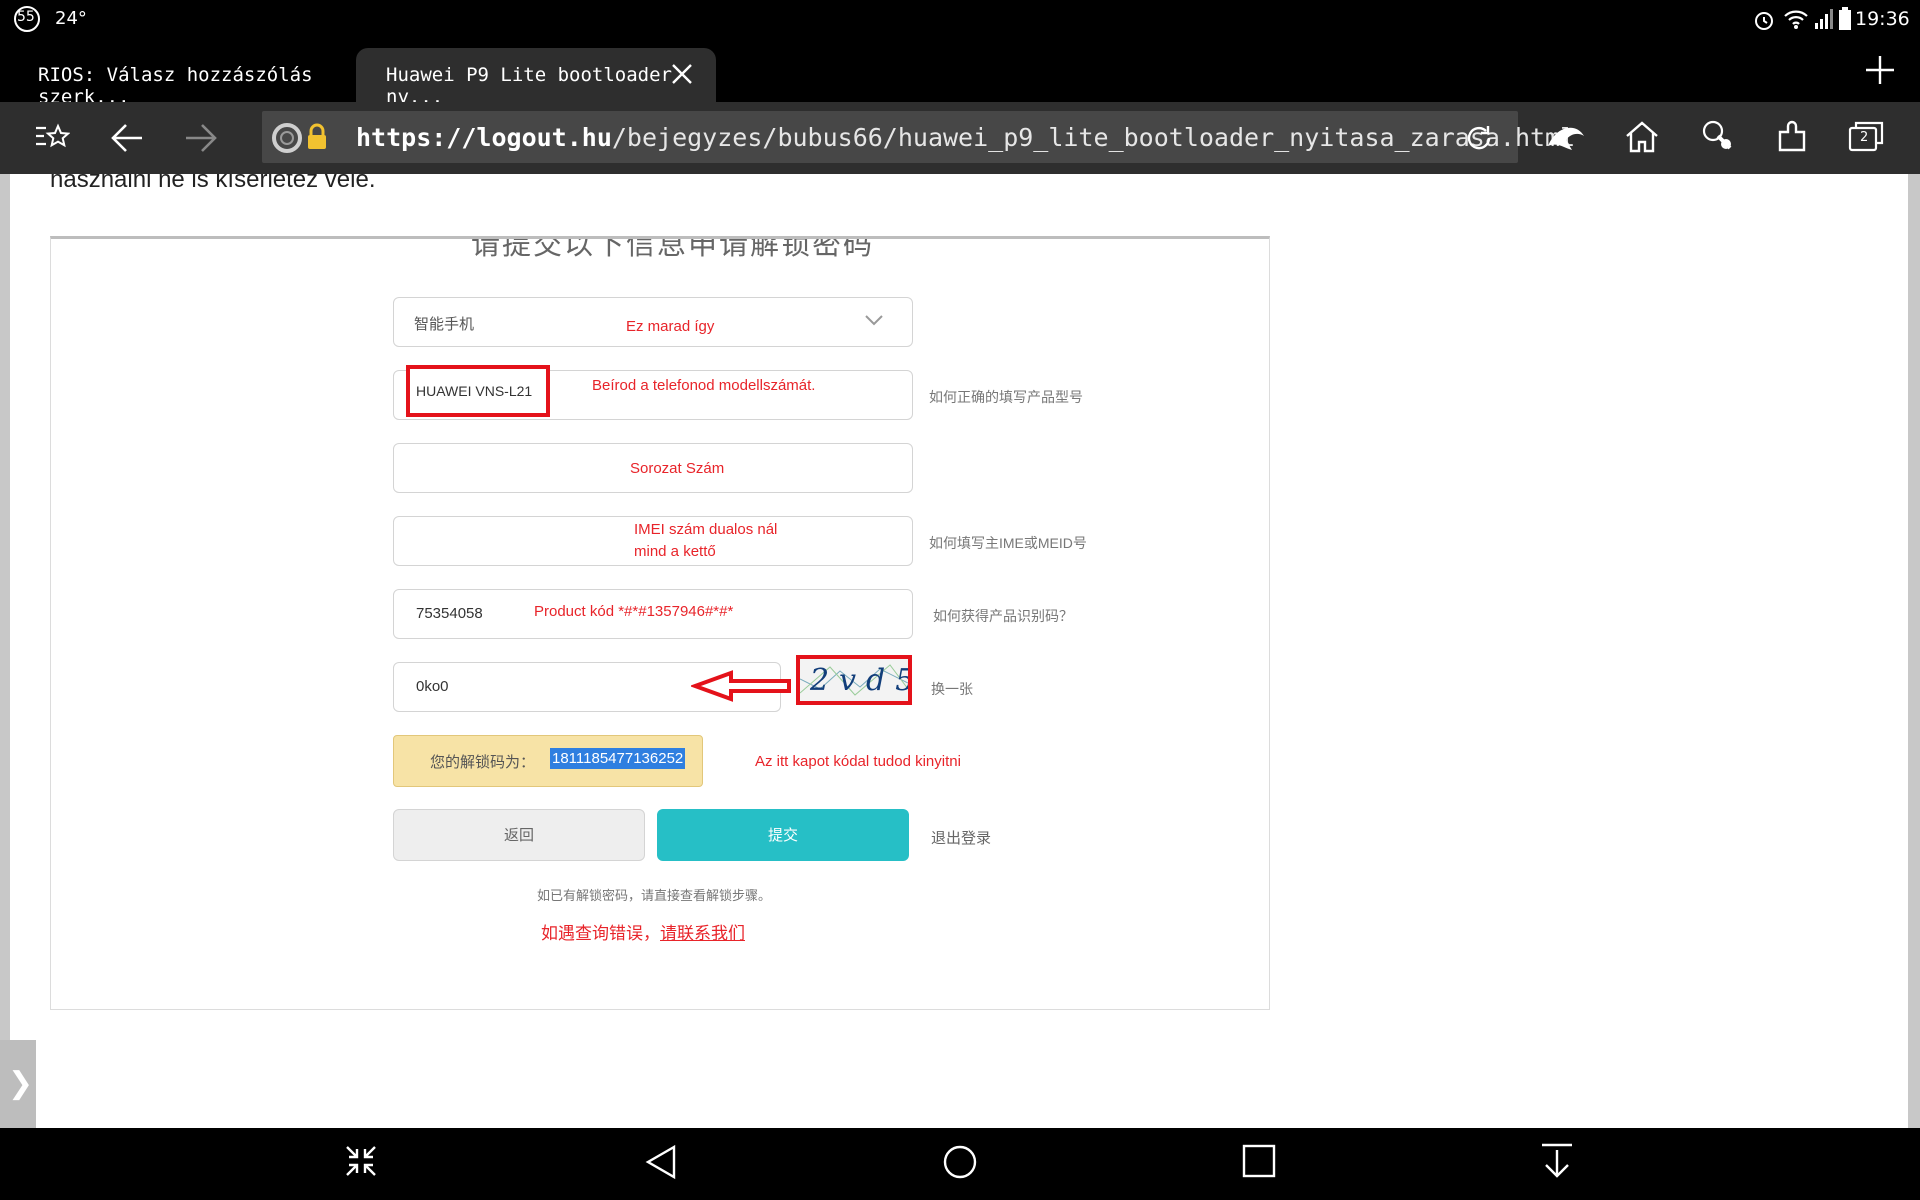 The image size is (1920, 1200). I want to click on unlock-code-value: 1811185477136252, so click(618, 758).